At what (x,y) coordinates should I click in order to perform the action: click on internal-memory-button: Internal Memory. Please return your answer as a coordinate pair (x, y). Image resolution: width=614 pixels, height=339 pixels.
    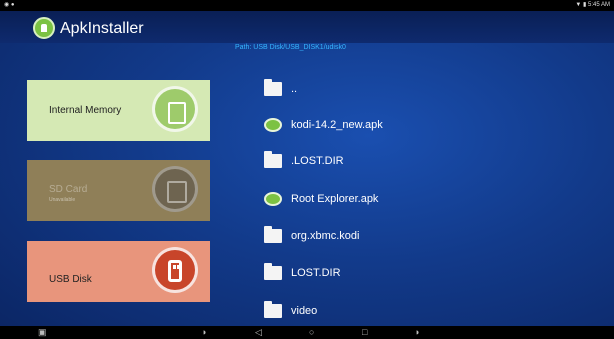
    Looking at the image, I should click on (118, 110).